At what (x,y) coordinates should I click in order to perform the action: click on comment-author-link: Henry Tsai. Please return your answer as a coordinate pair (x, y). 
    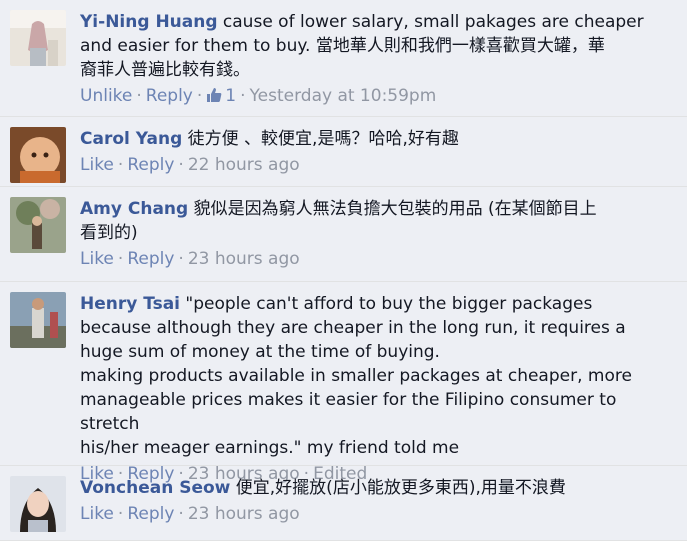
    Looking at the image, I should click on (130, 304).